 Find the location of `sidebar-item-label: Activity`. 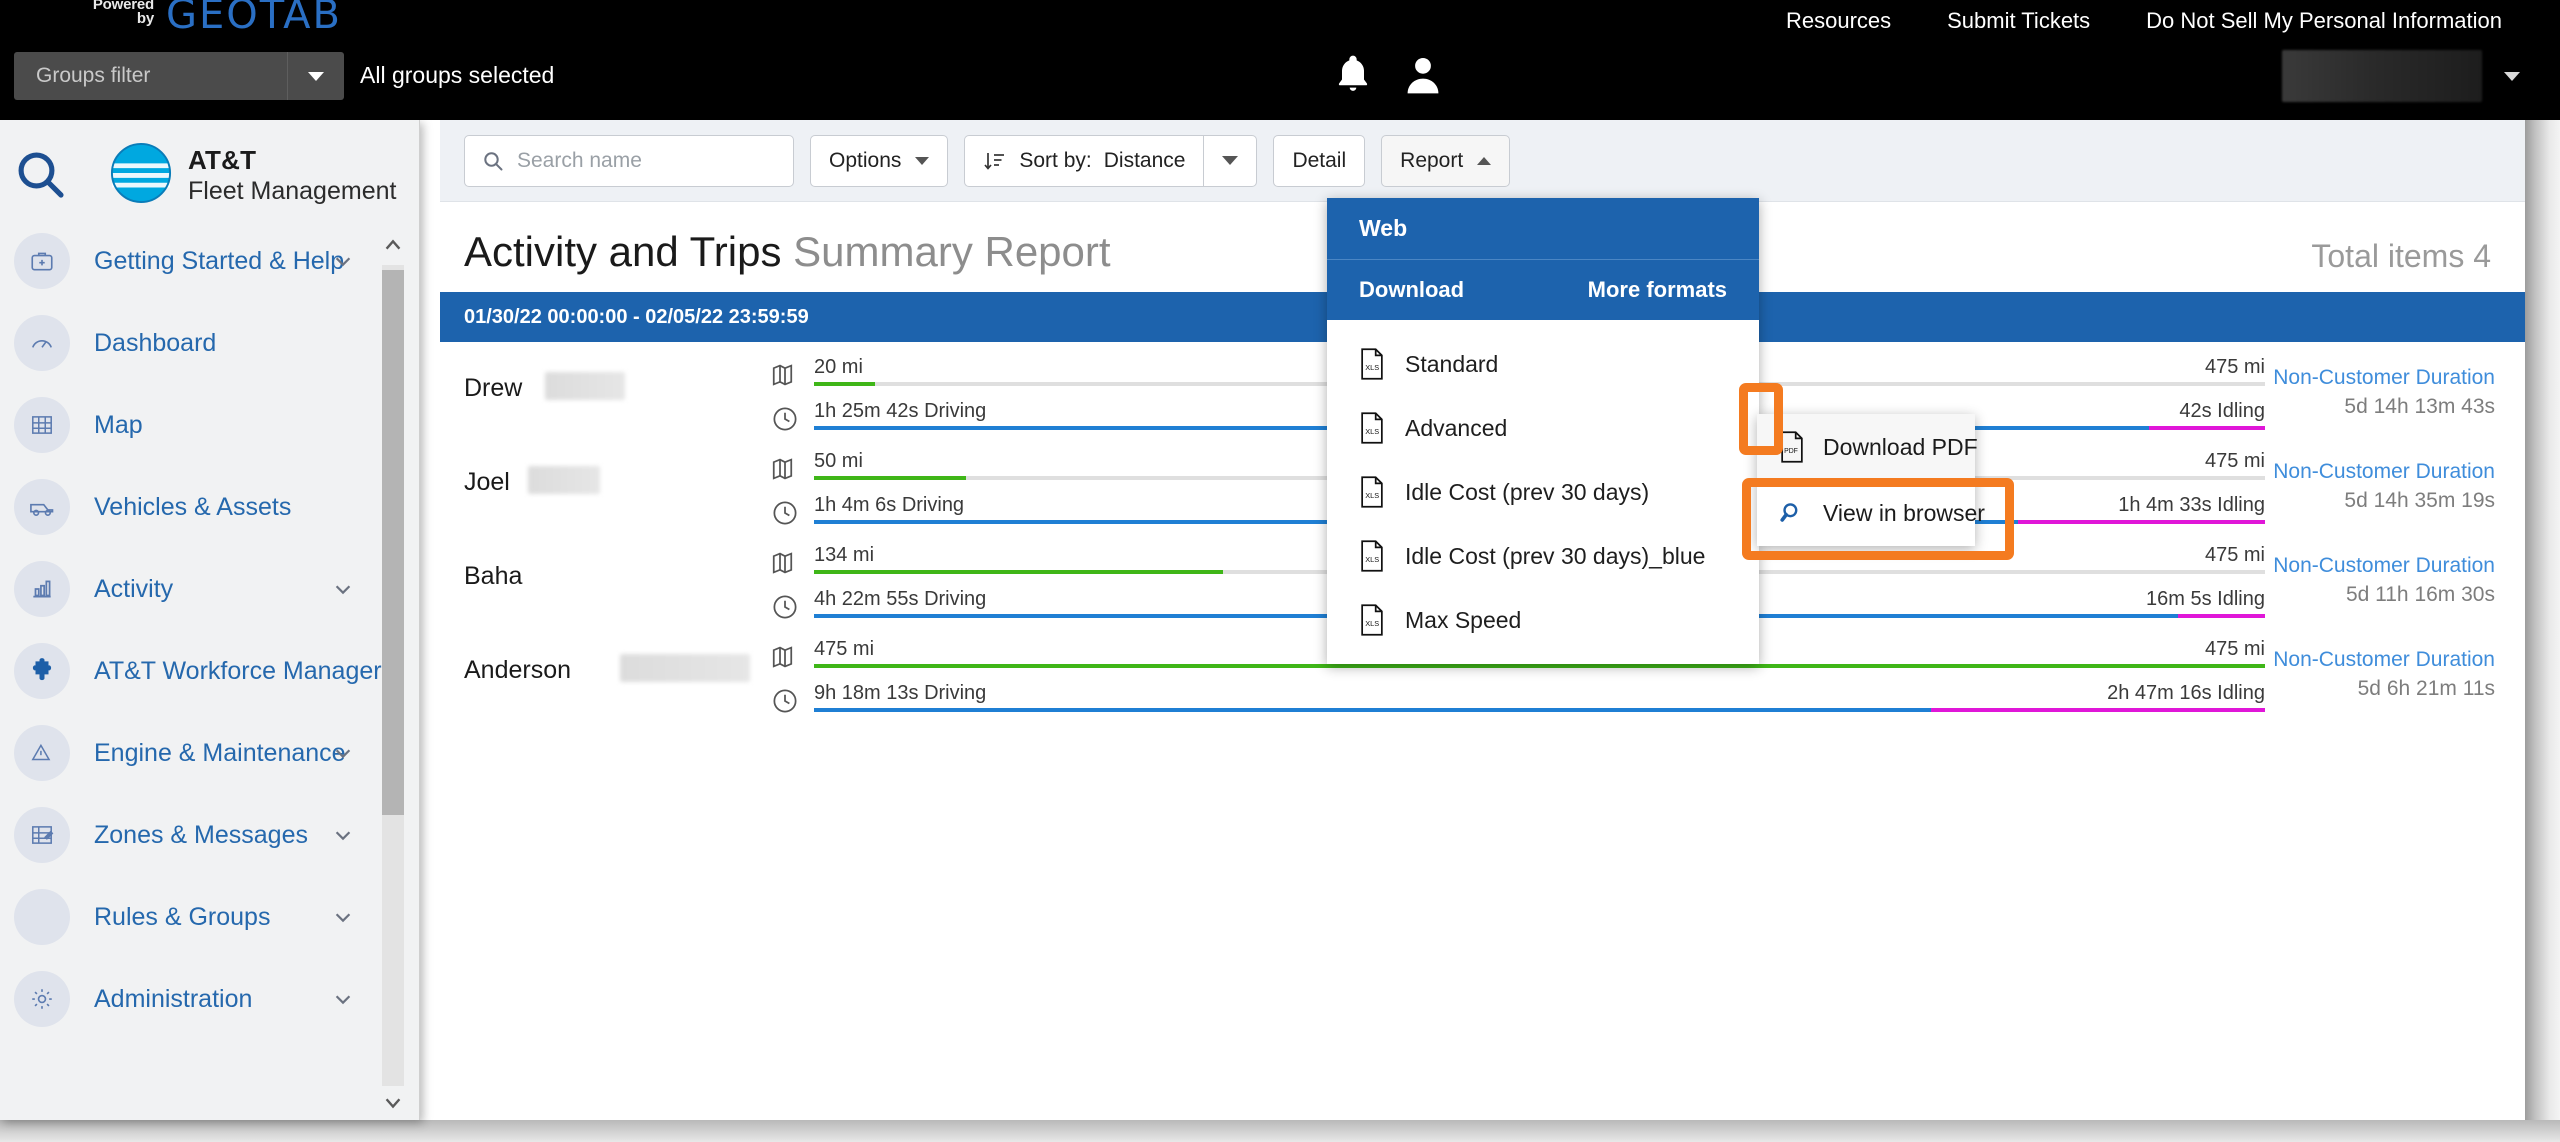

sidebar-item-label: Activity is located at coordinates (134, 588).